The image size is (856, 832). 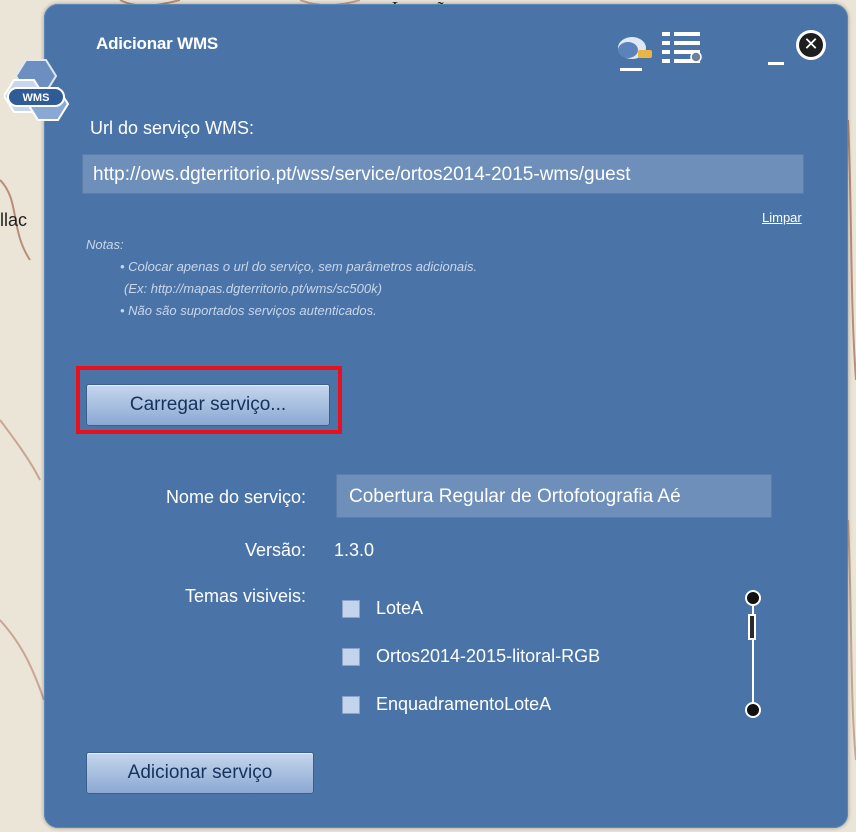 I want to click on close-icon: ✕, so click(x=811, y=44).